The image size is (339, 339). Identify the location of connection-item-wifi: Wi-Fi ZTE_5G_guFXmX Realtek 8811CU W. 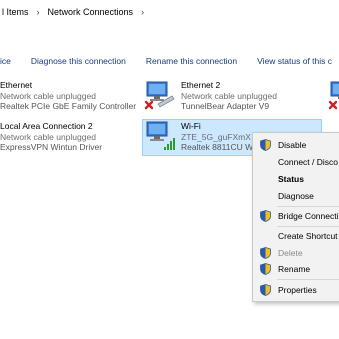
(217, 137).